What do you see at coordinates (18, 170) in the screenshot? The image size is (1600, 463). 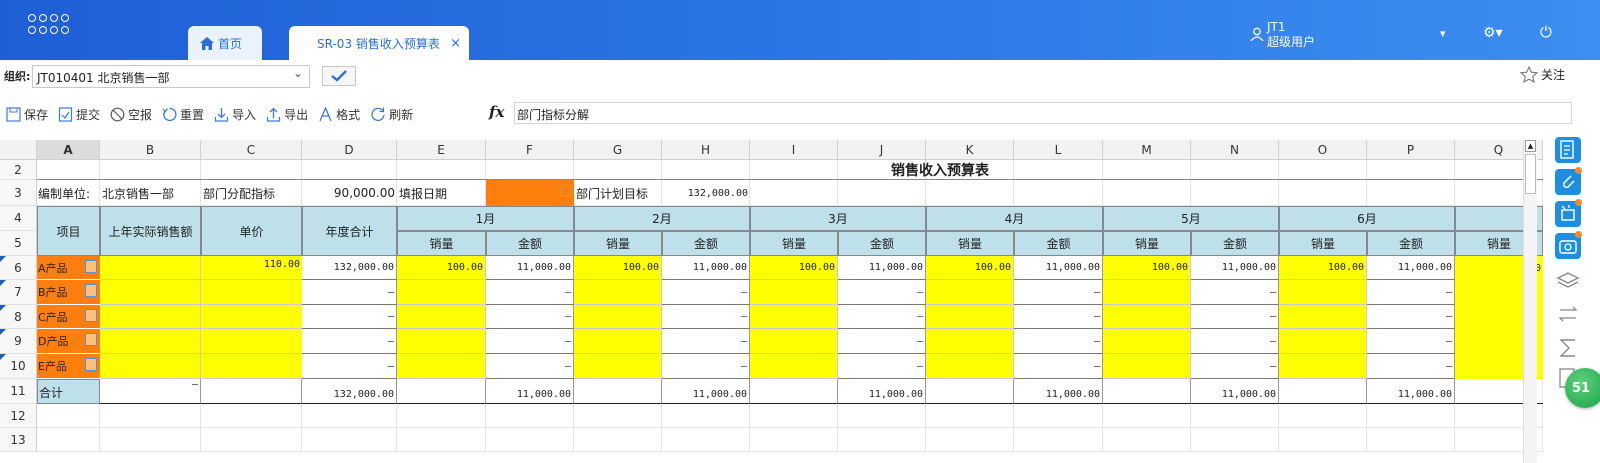 I see `row-header-2: 2` at bounding box center [18, 170].